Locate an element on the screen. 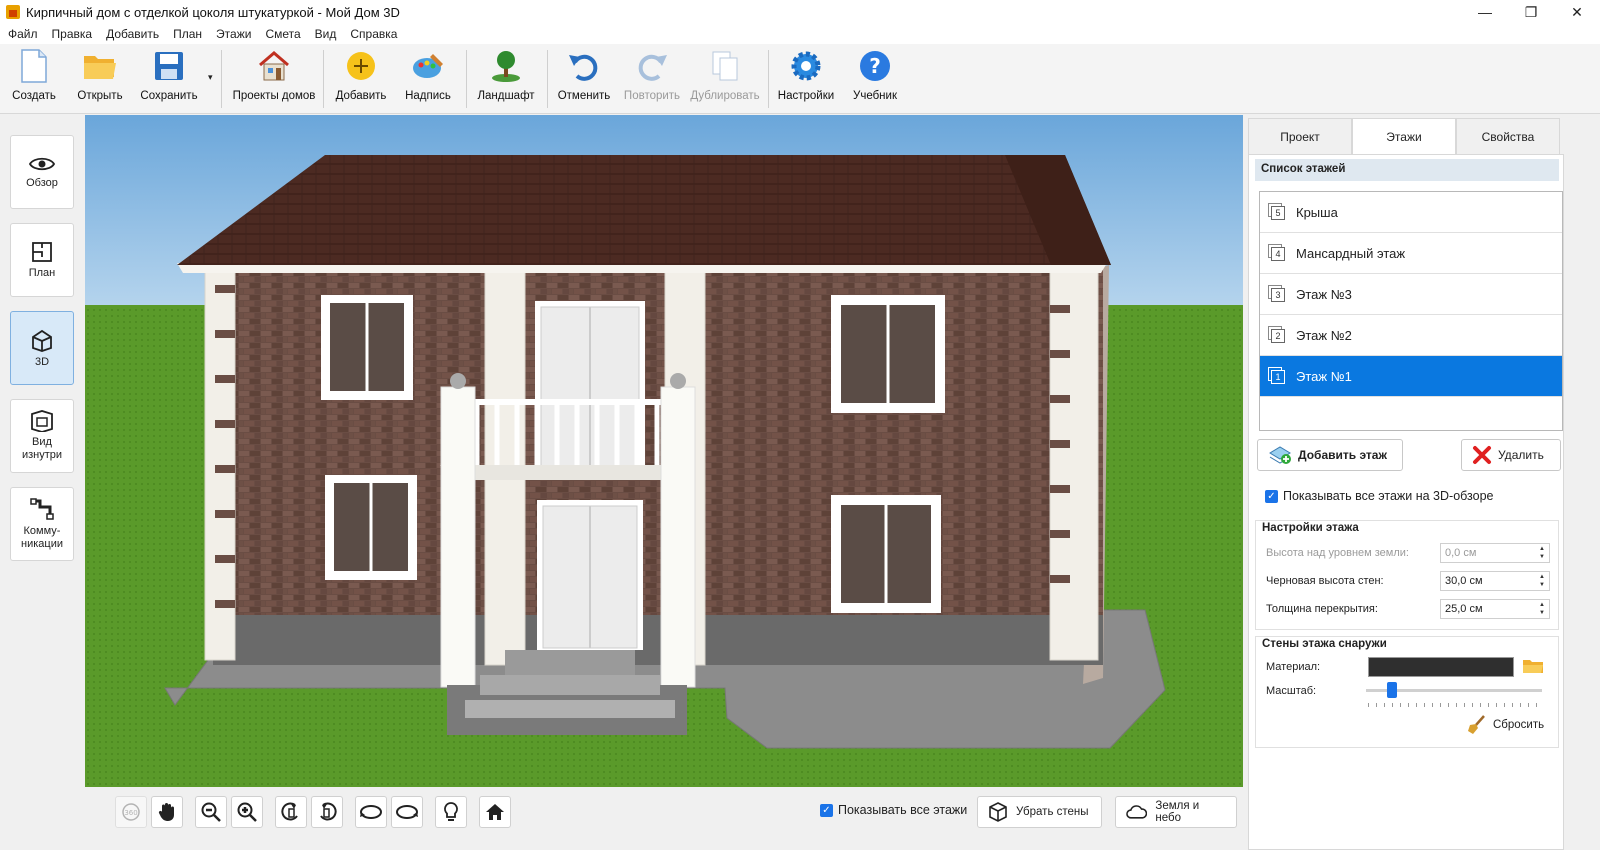  3d-view-button: 3D is located at coordinates (42, 348).